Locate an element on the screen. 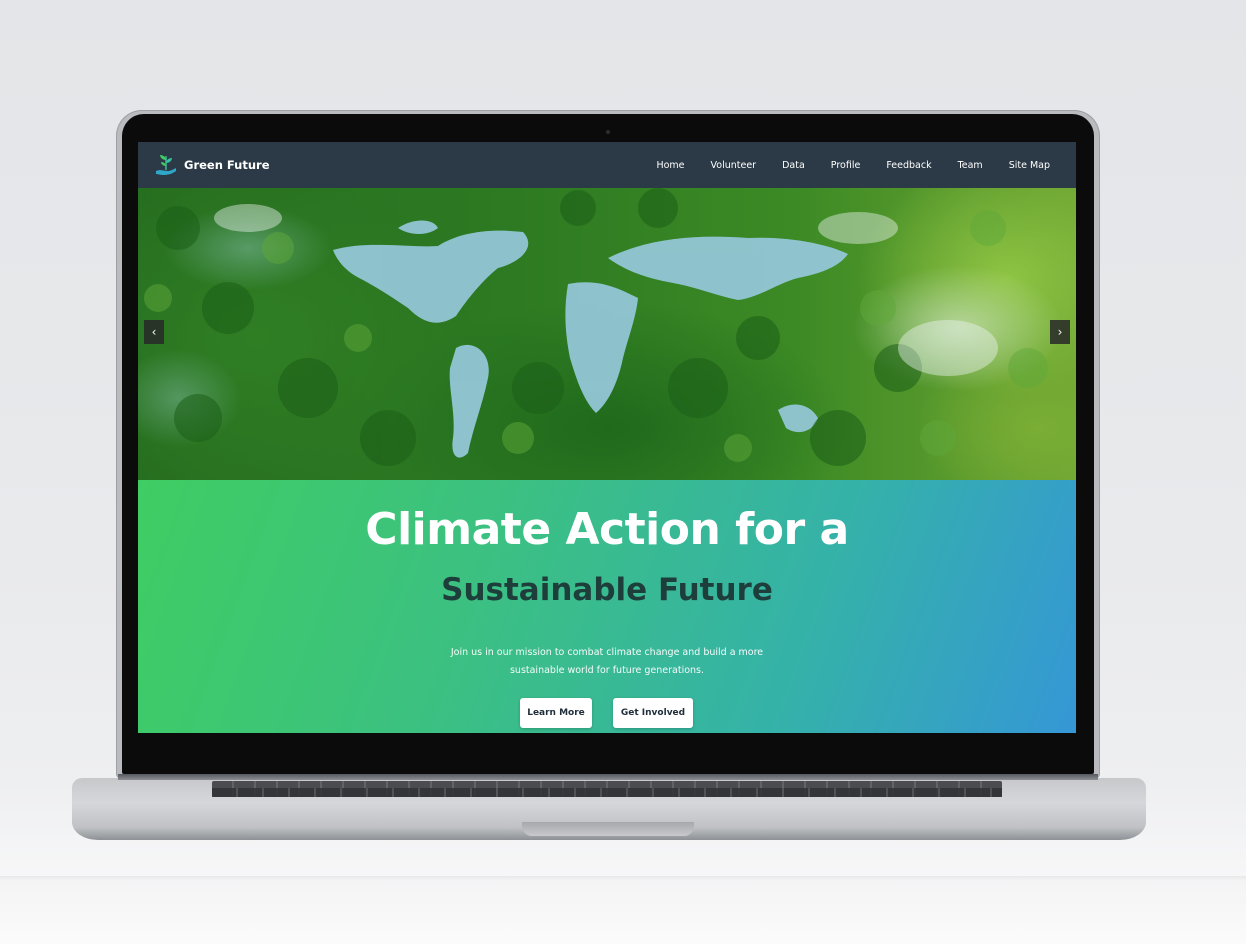 The width and height of the screenshot is (1246, 944). camera-icon is located at coordinates (608, 132).